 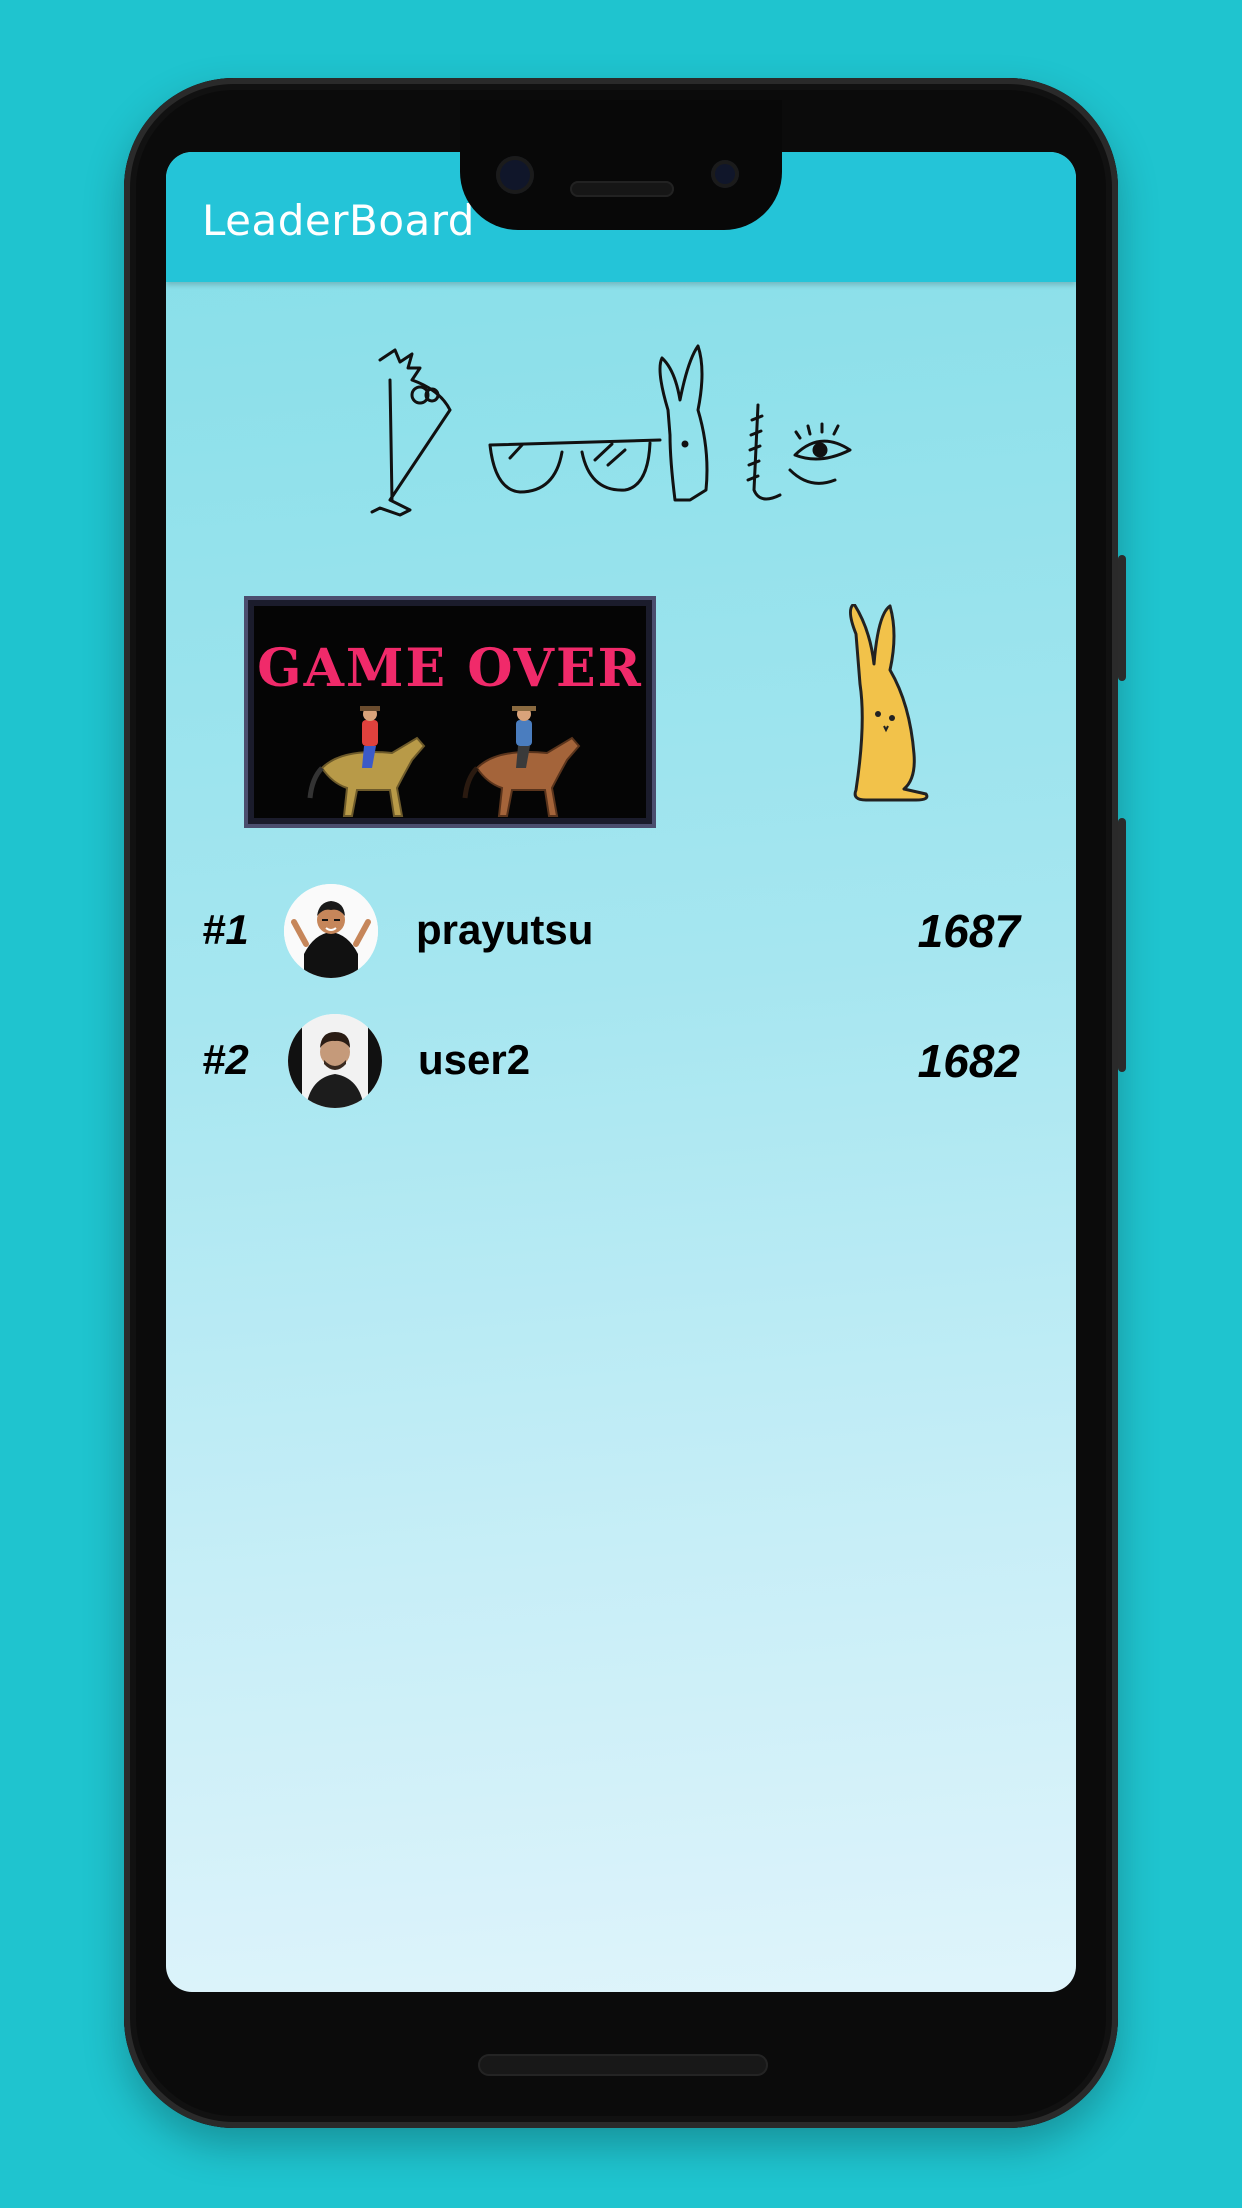 I want to click on page-title: LeaderBoard, so click(x=338, y=220).